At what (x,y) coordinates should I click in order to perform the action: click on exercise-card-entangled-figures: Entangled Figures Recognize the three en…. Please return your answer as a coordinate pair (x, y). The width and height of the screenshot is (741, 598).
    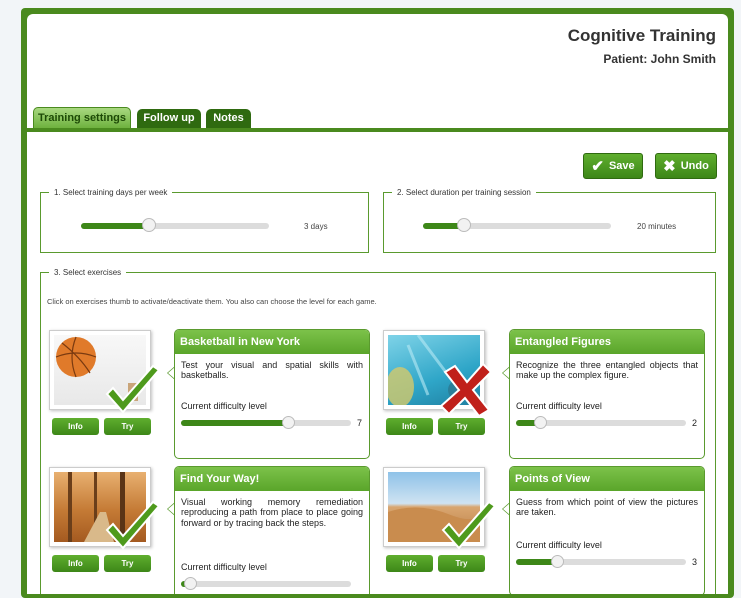
    Looking at the image, I should click on (607, 394).